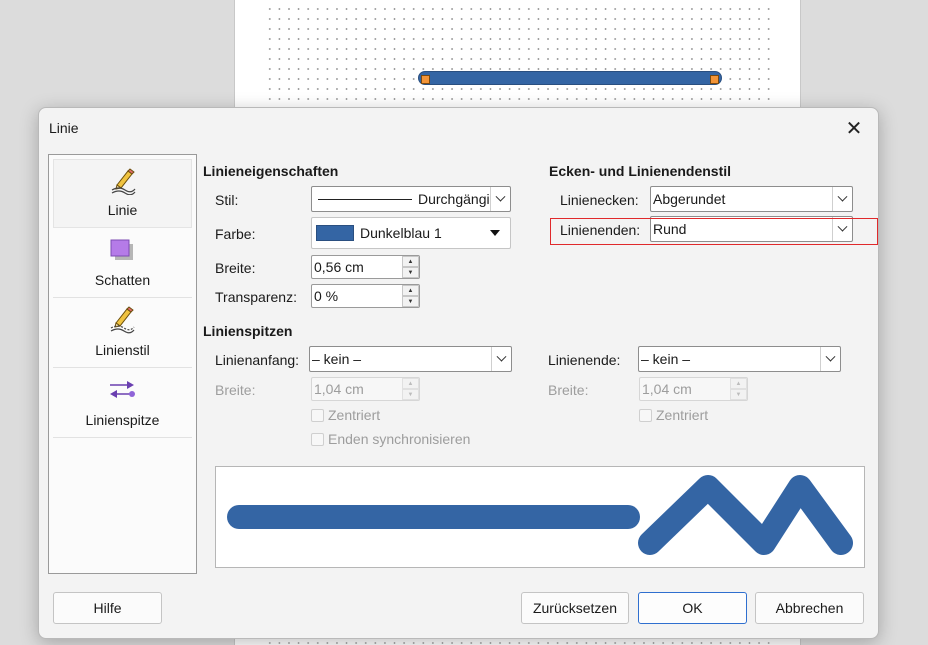  What do you see at coordinates (751, 199) in the screenshot?
I see `corner-style-combo: Abgerundet` at bounding box center [751, 199].